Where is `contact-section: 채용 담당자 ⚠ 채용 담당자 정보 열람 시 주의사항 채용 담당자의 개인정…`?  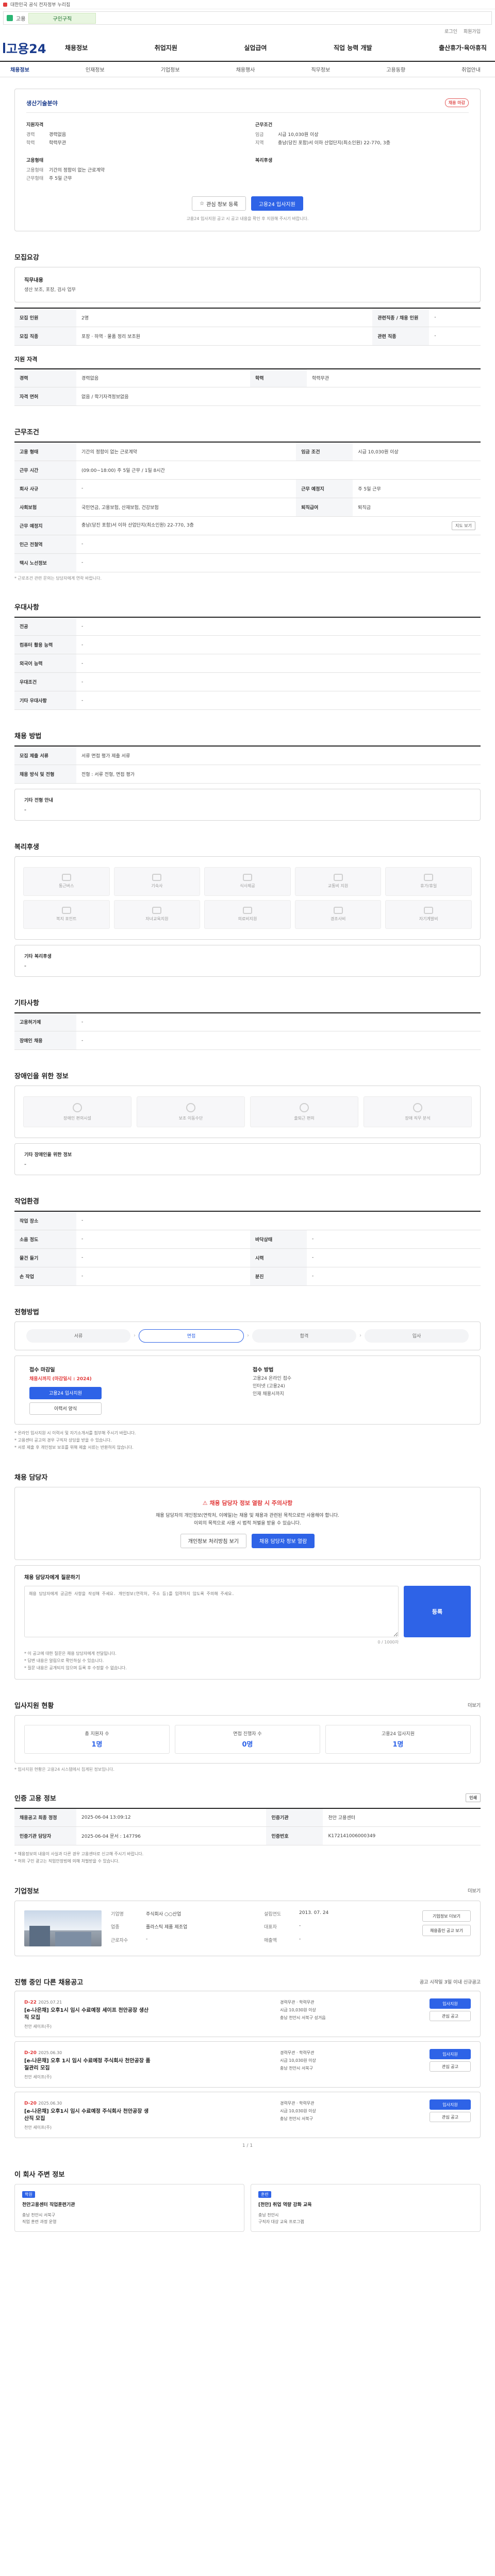 contact-section: 채용 담당자 ⚠ 채용 담당자 정보 열람 시 주의사항 채용 담당자의 개인정… is located at coordinates (247, 1576).